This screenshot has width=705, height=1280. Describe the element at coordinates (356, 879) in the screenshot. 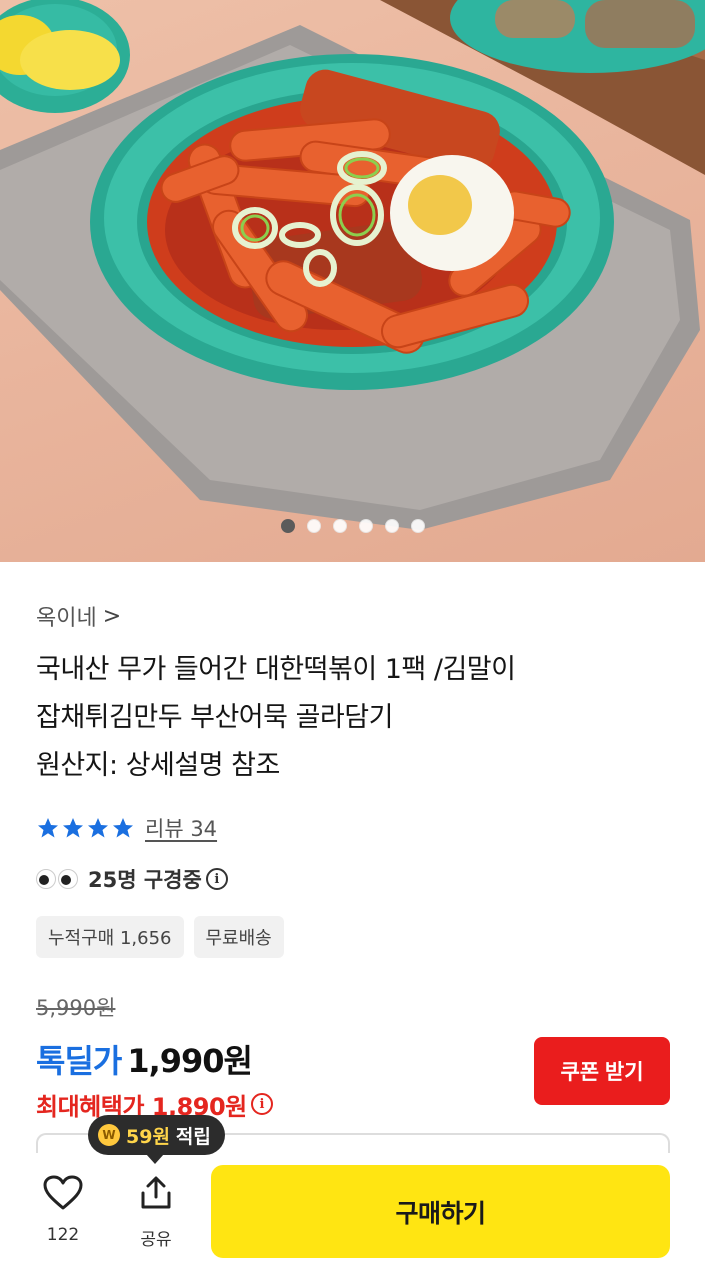

I see `viewers-row: 25명 구경중 i` at that location.